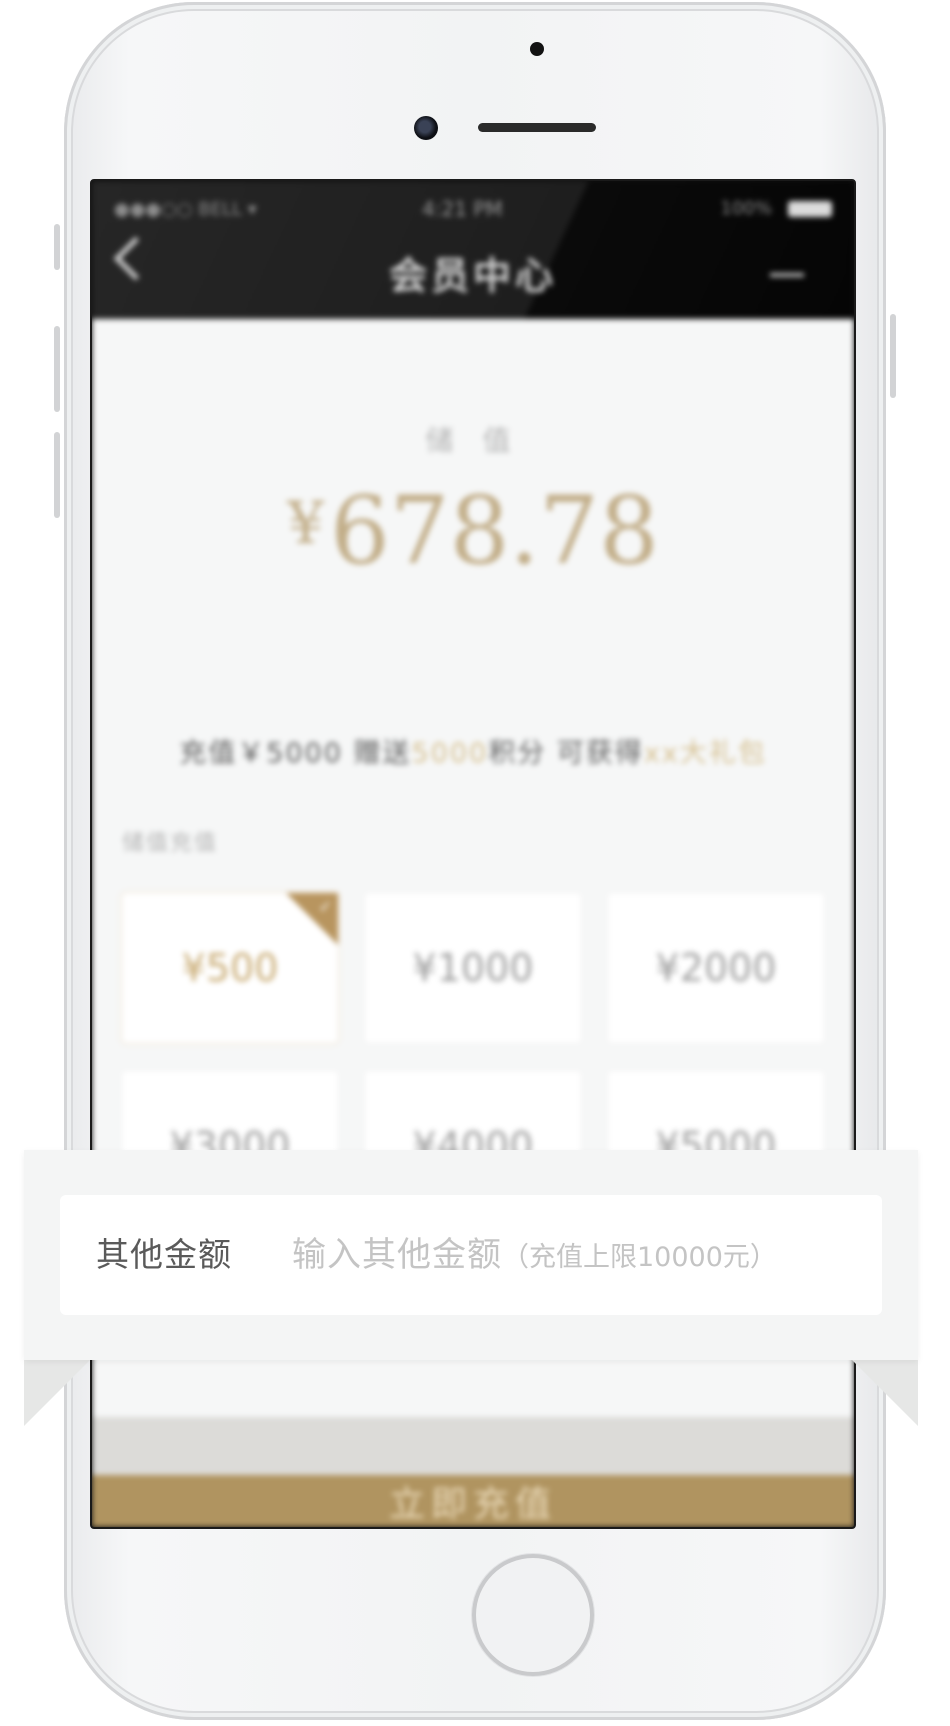 The width and height of the screenshot is (950, 1726). Describe the element at coordinates (473, 250) in the screenshot. I see `top-bar: ●●●○○ BELL ▾ 4:21 PM 100% 会员中心` at that location.